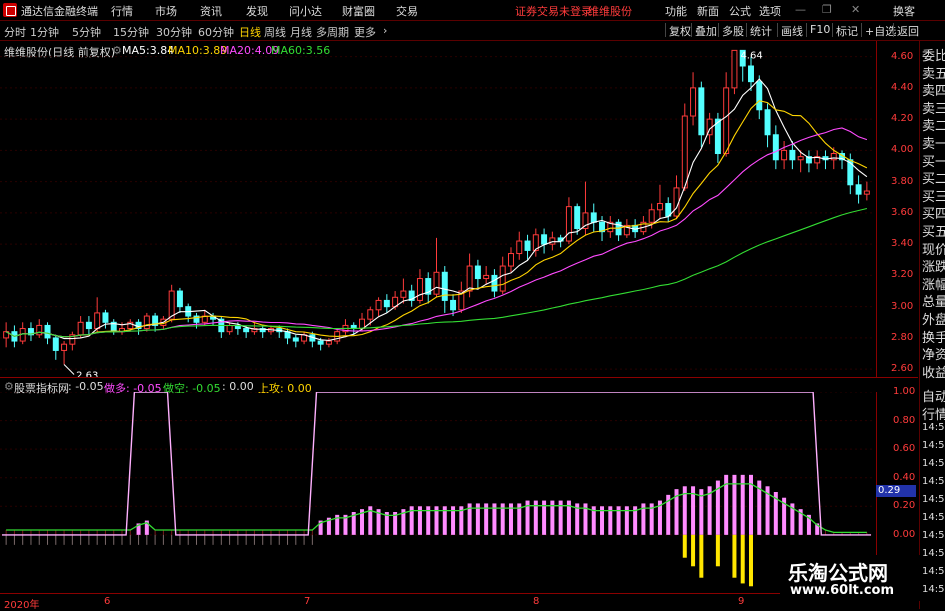  Describe the element at coordinates (732, 30) in the screenshot. I see `toolbar-multi-stock: 多股` at that location.